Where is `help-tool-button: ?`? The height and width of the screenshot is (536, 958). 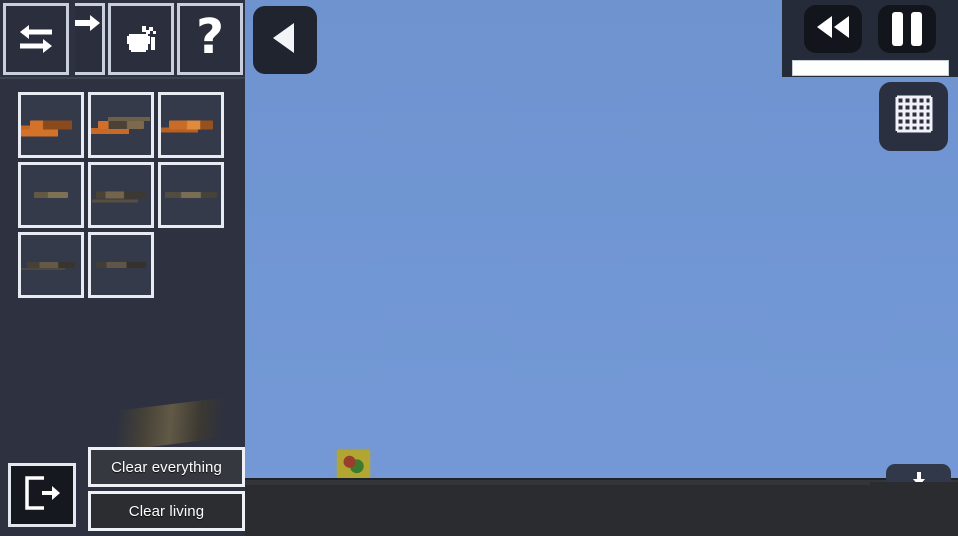 help-tool-button: ? is located at coordinates (210, 38).